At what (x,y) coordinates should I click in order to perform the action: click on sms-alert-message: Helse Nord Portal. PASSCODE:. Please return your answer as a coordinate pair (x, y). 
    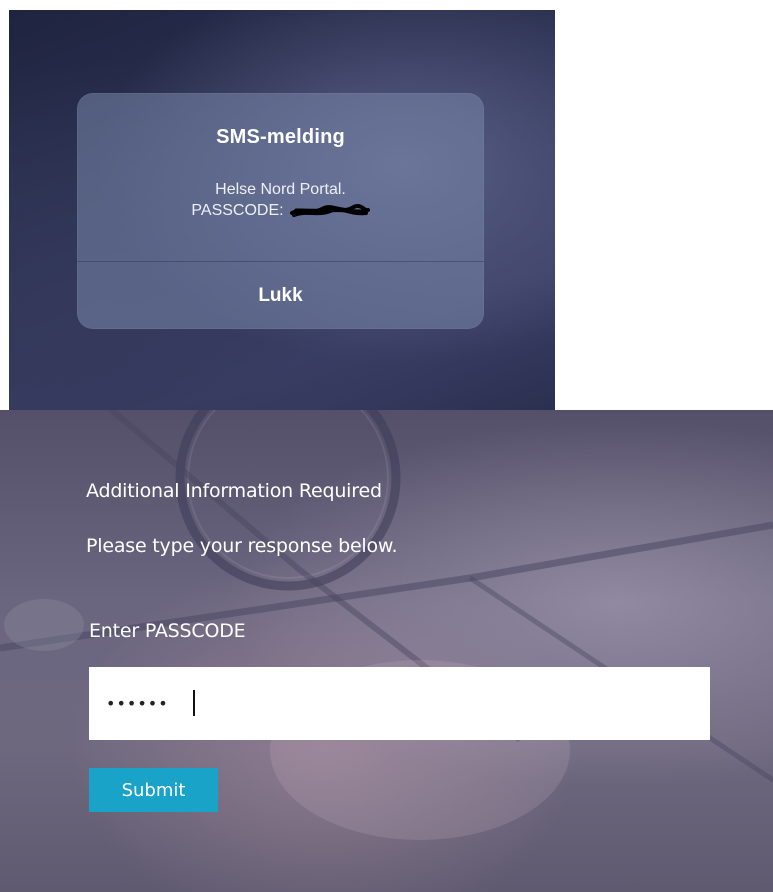
    Looking at the image, I should click on (280, 200).